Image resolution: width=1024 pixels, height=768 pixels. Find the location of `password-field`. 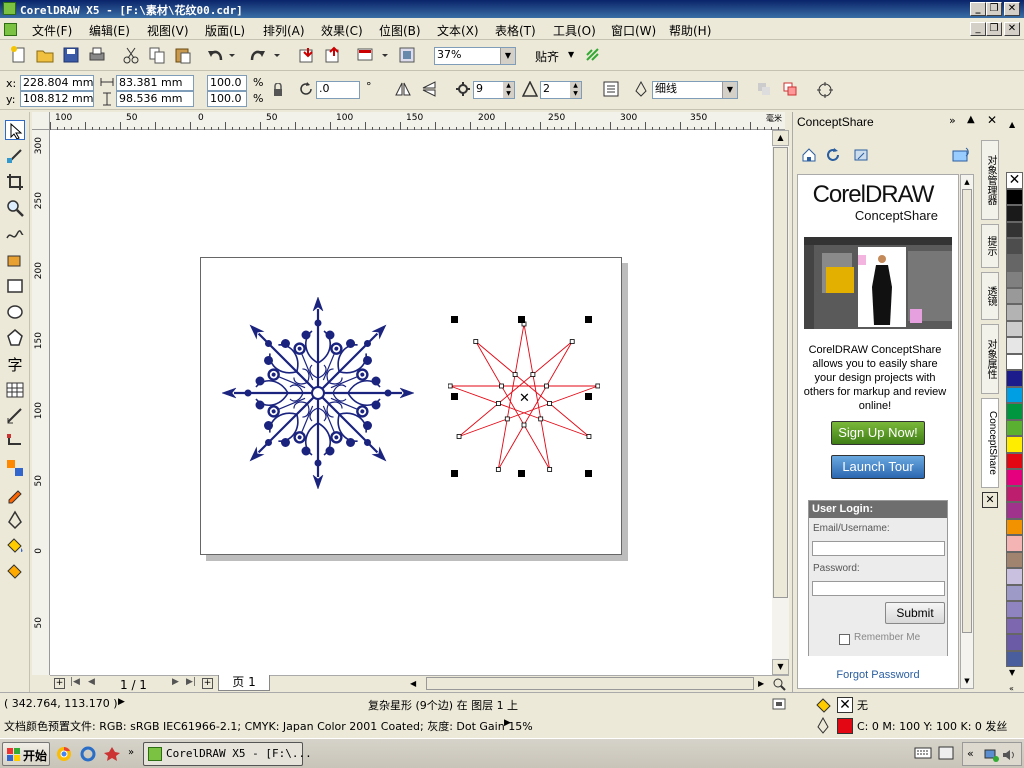

password-field is located at coordinates (878, 588).